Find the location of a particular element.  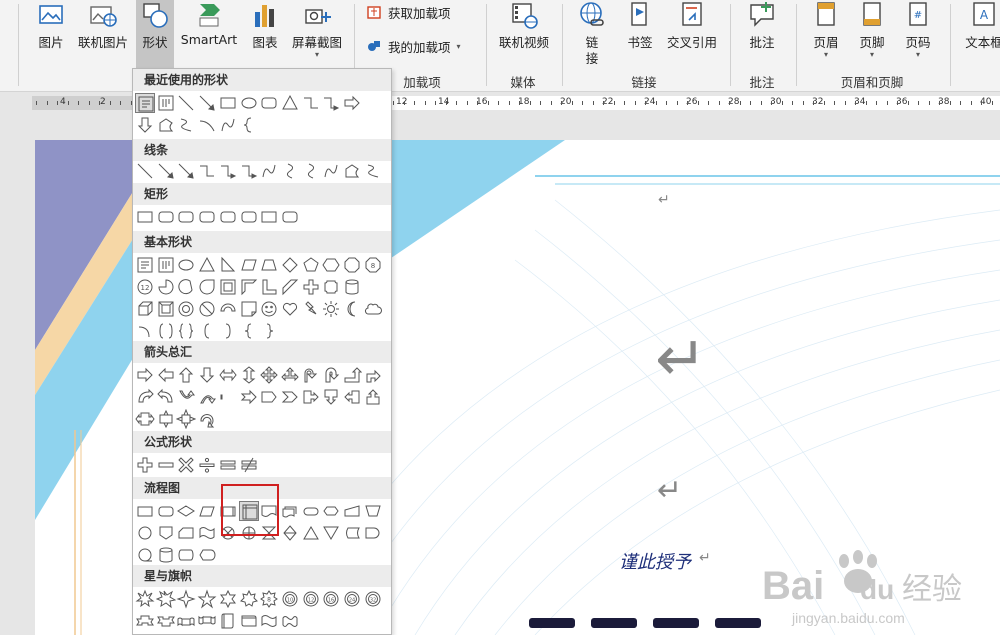

shape-scroll-h-icon is located at coordinates (249, 621).